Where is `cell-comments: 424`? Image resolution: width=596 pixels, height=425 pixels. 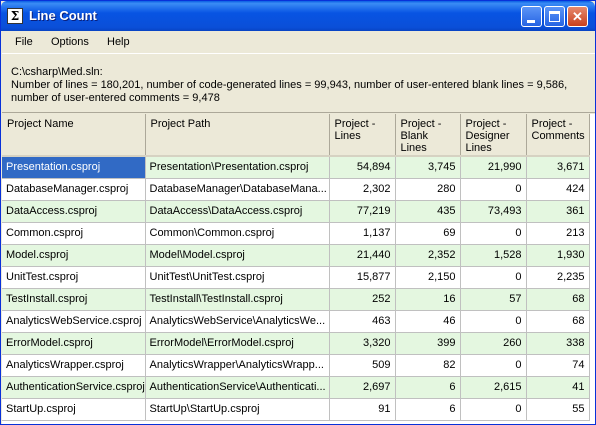
cell-comments: 424 is located at coordinates (558, 189).